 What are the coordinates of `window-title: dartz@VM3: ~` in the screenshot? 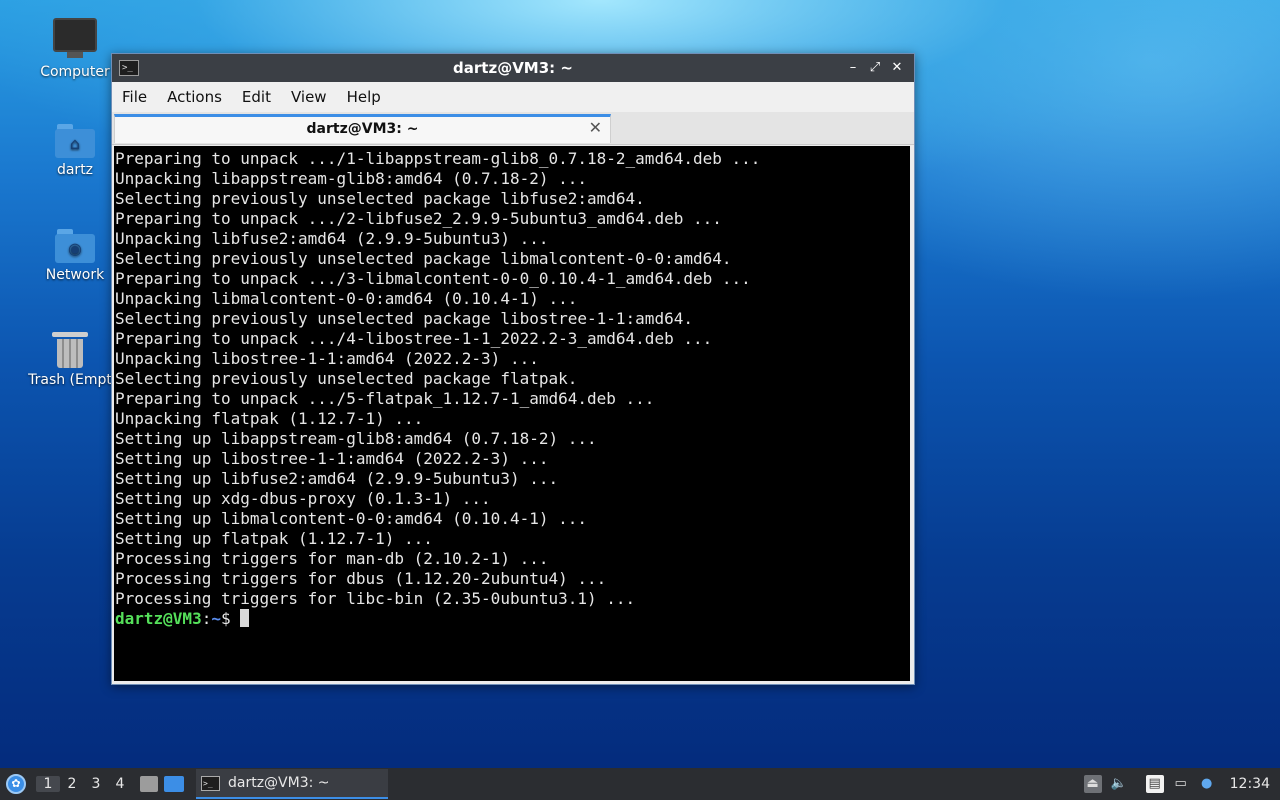 It's located at (513, 68).